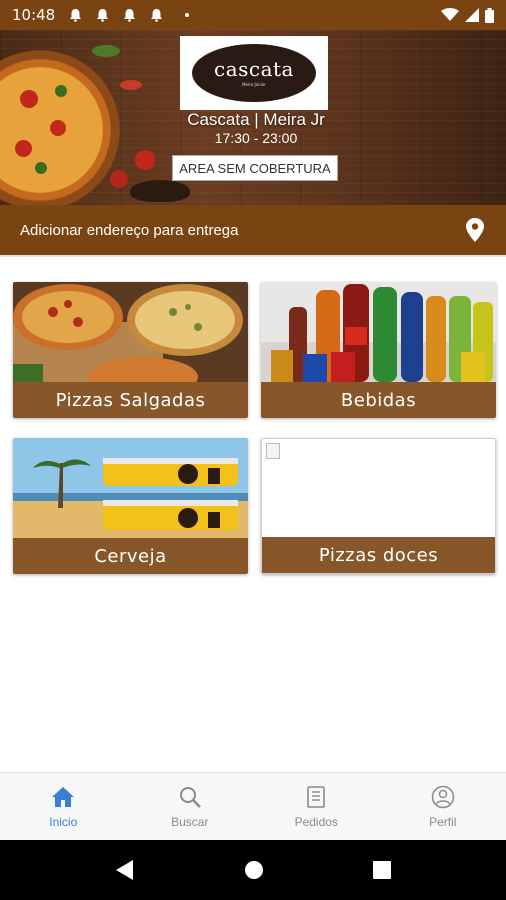 The width and height of the screenshot is (506, 900). What do you see at coordinates (253, 15) in the screenshot?
I see `status-bar: 10:48` at bounding box center [253, 15].